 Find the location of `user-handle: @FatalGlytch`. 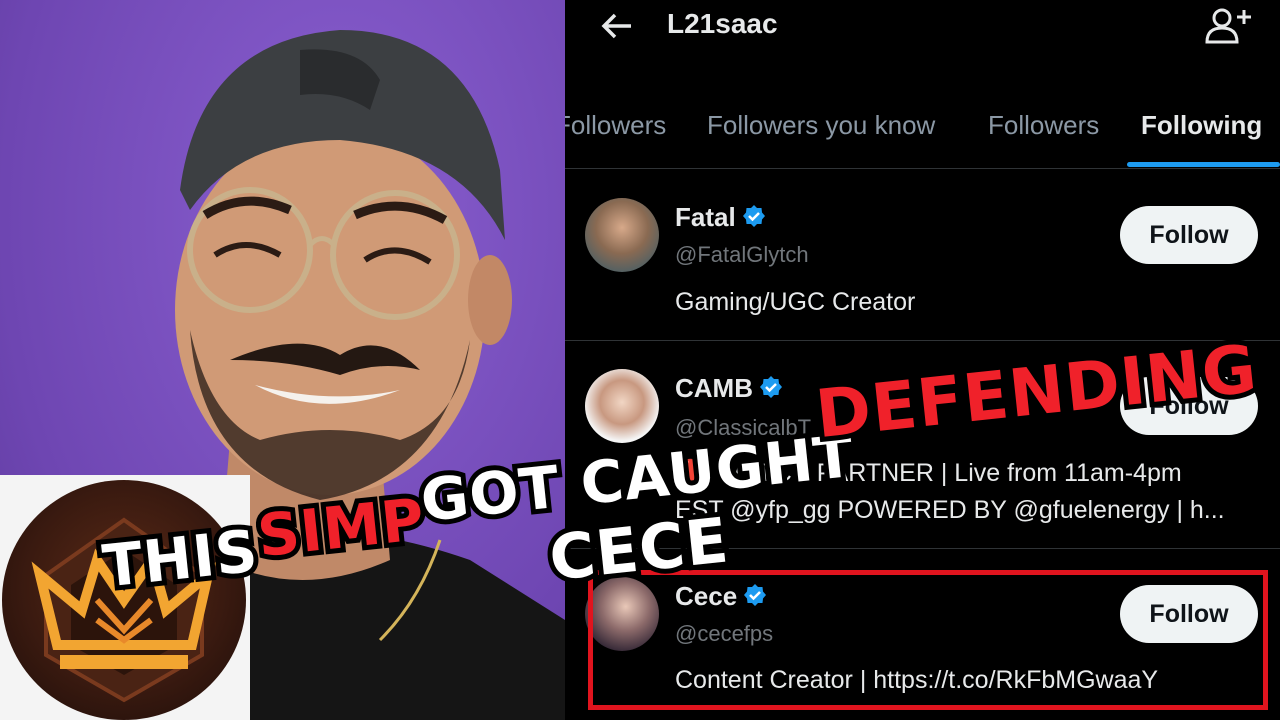

user-handle: @FatalGlytch is located at coordinates (742, 254).